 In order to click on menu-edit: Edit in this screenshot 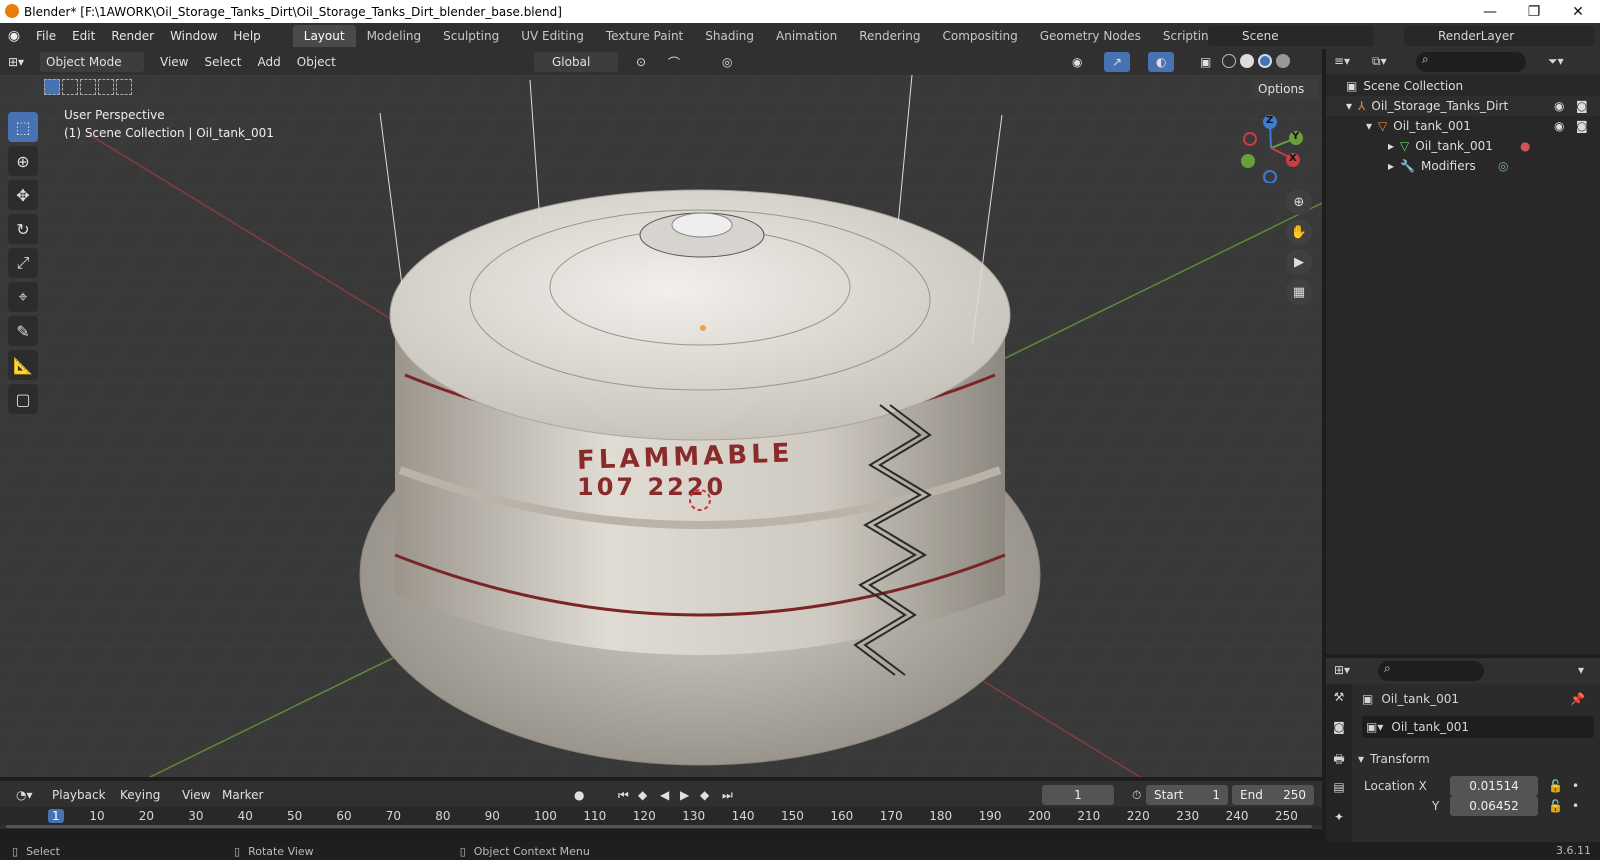, I will do `click(83, 36)`.